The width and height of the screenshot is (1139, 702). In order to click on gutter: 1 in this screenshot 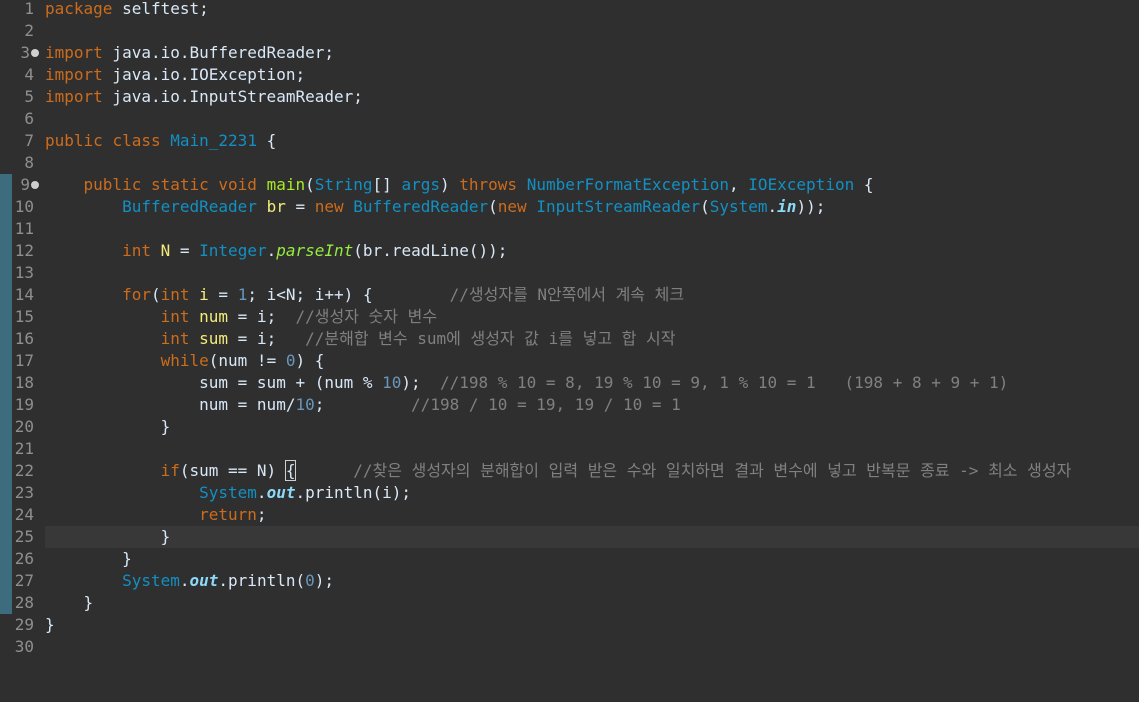, I will do `click(22, 10)`.